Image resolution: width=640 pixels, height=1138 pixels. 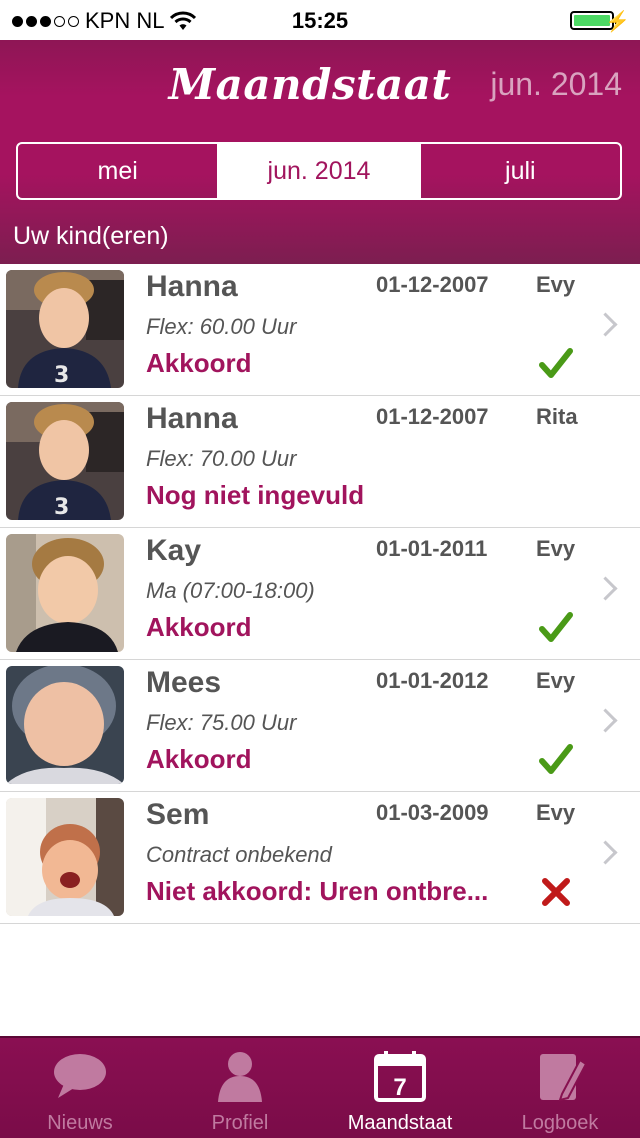 I want to click on segment-current-month: jun. 2014, so click(x=320, y=171).